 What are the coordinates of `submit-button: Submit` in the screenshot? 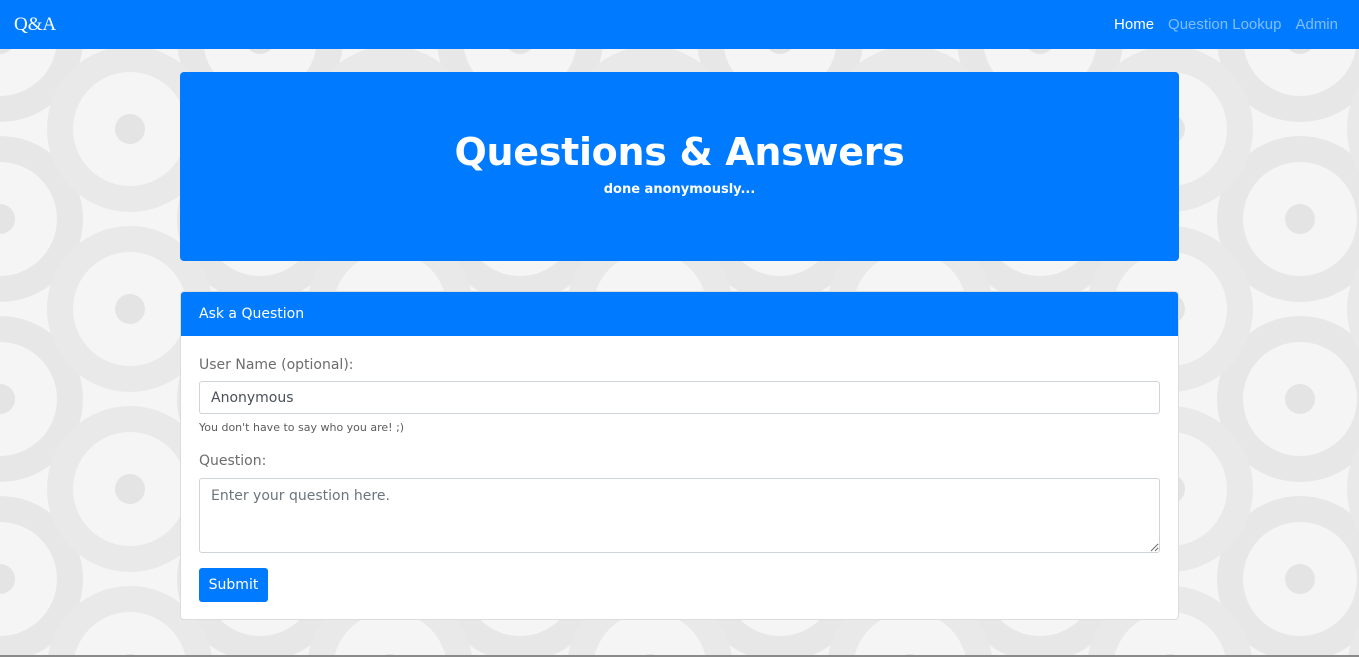 It's located at (233, 585).